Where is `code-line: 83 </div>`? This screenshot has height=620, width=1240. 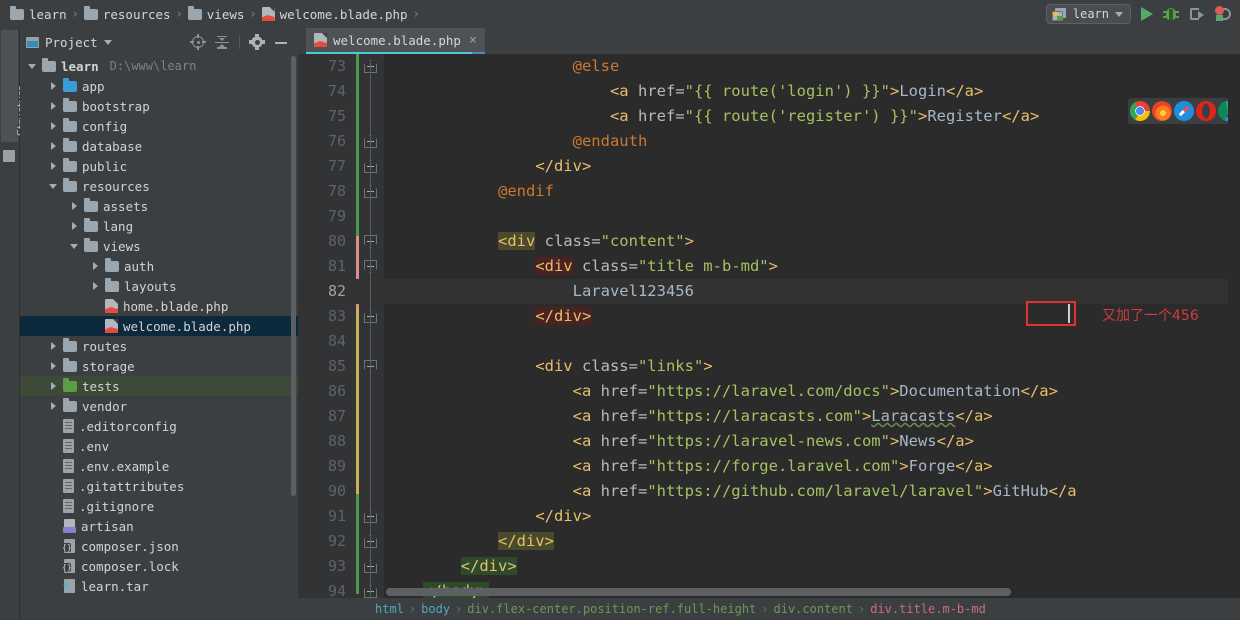 code-line: 83 </div> is located at coordinates (769, 316).